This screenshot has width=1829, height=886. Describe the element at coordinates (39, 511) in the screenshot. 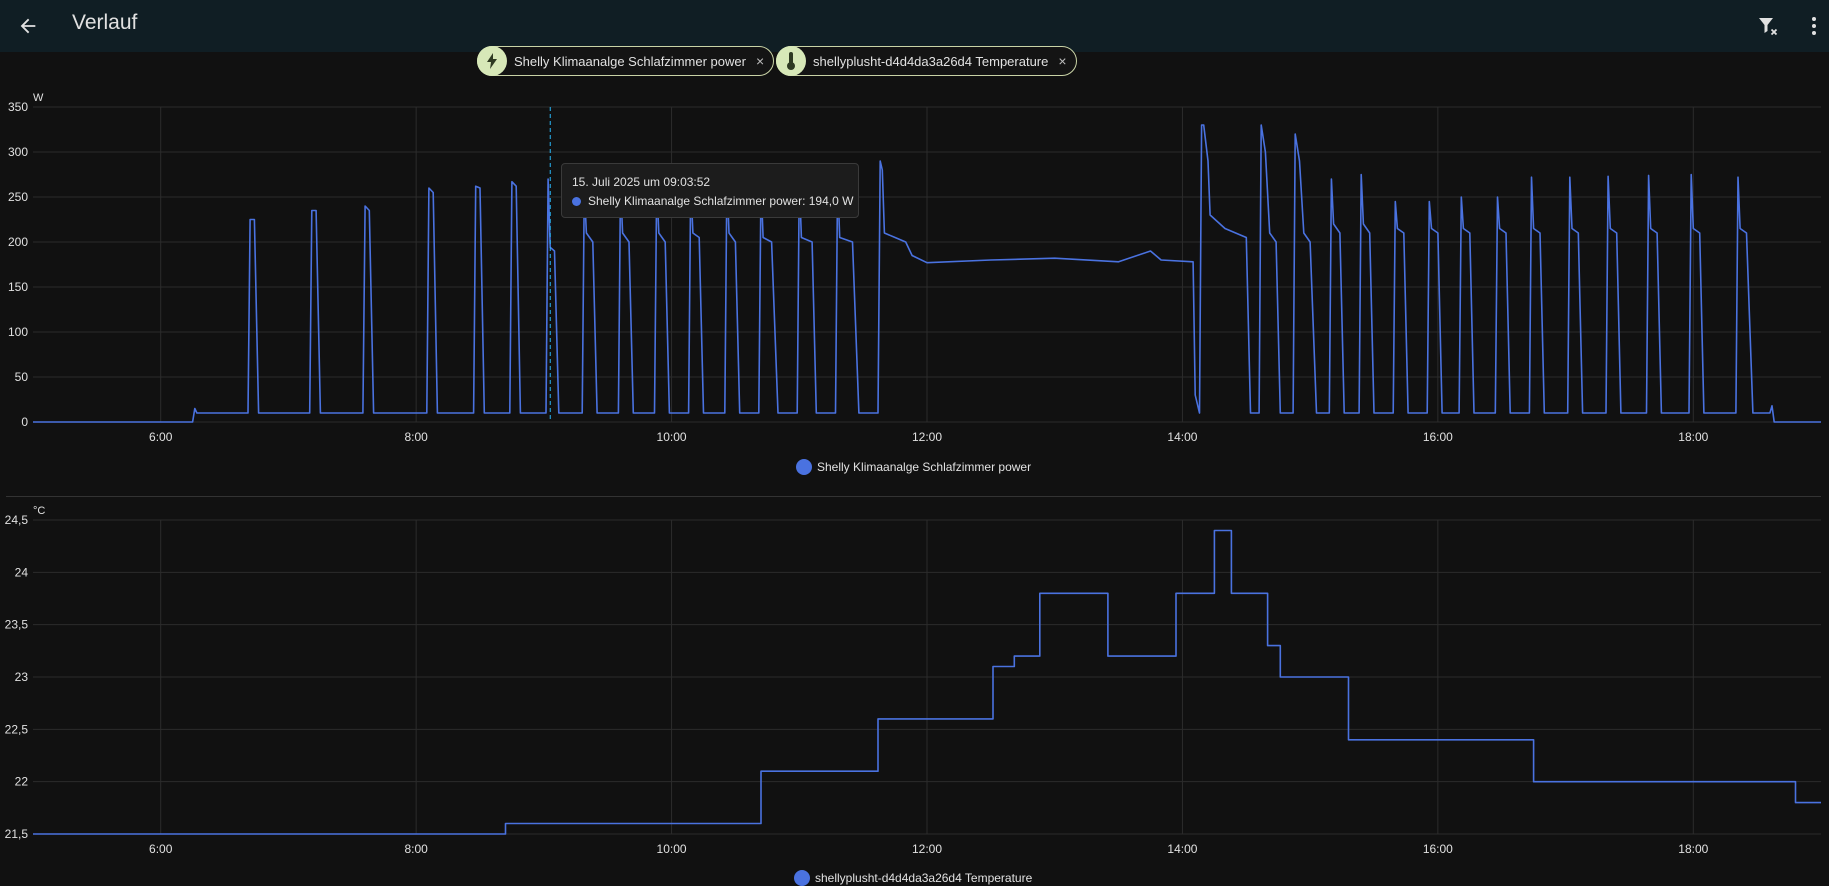

I see `y-axis-unit: °C` at that location.